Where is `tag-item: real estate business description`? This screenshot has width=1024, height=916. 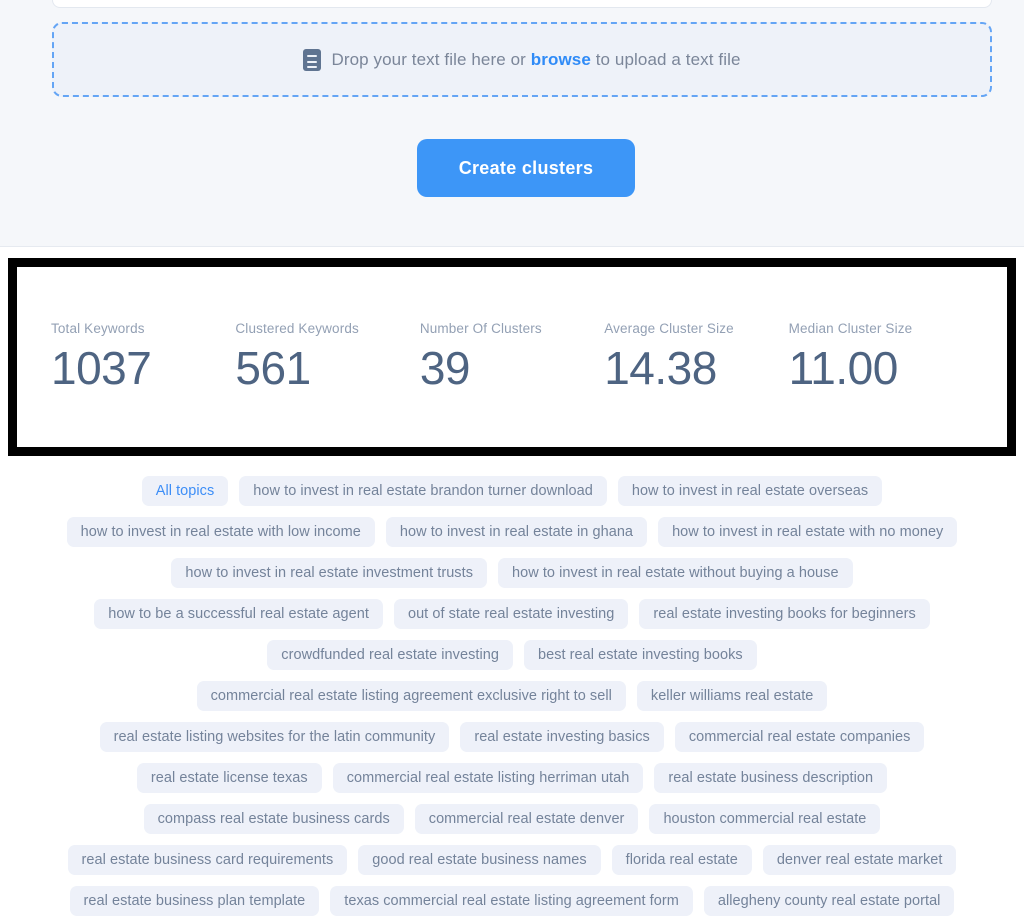
tag-item: real estate business description is located at coordinates (771, 778).